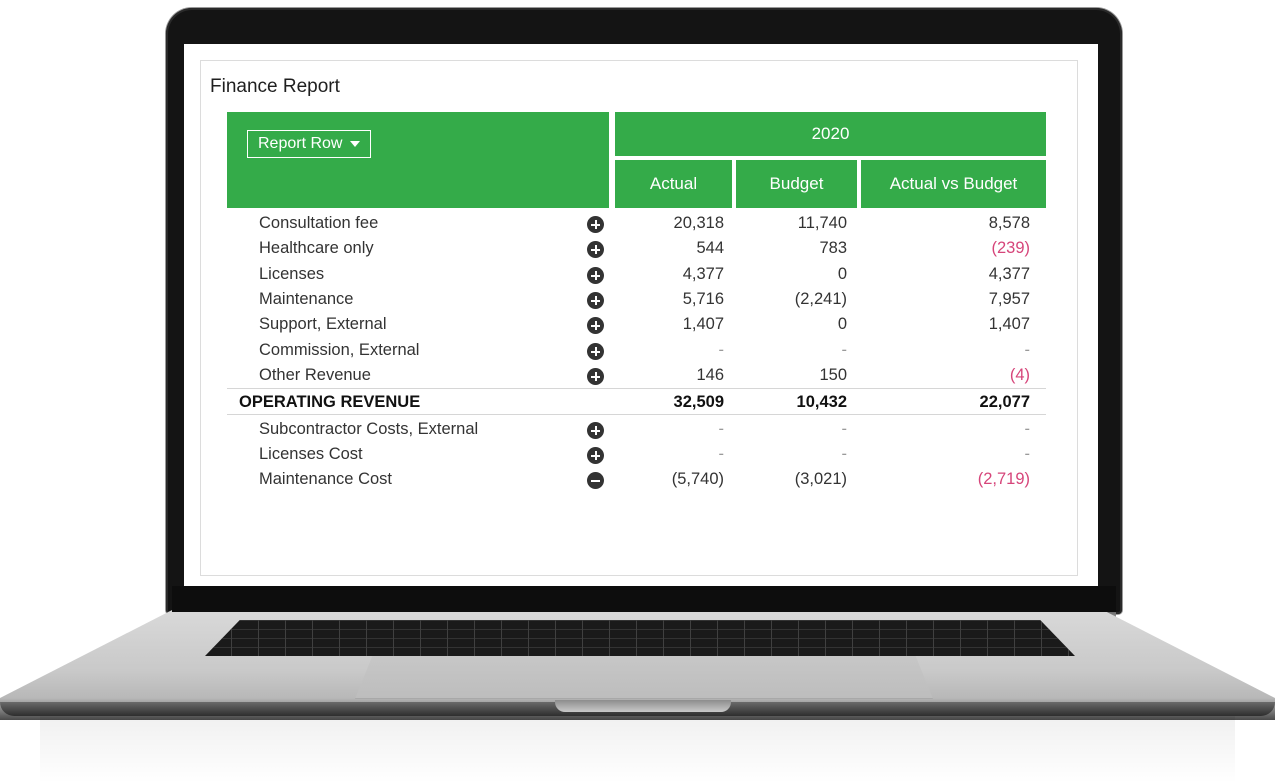 The image size is (1275, 784). Describe the element at coordinates (697, 479) in the screenshot. I see `actual-value: (5,740)` at that location.